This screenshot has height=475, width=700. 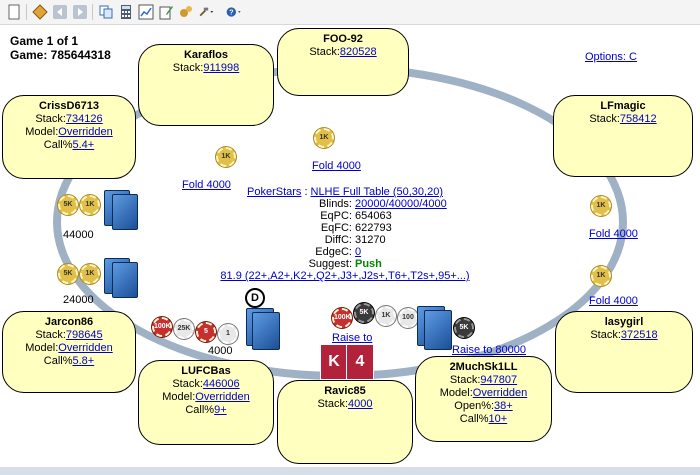 What do you see at coordinates (60, 12) in the screenshot?
I see `back-icon` at bounding box center [60, 12].